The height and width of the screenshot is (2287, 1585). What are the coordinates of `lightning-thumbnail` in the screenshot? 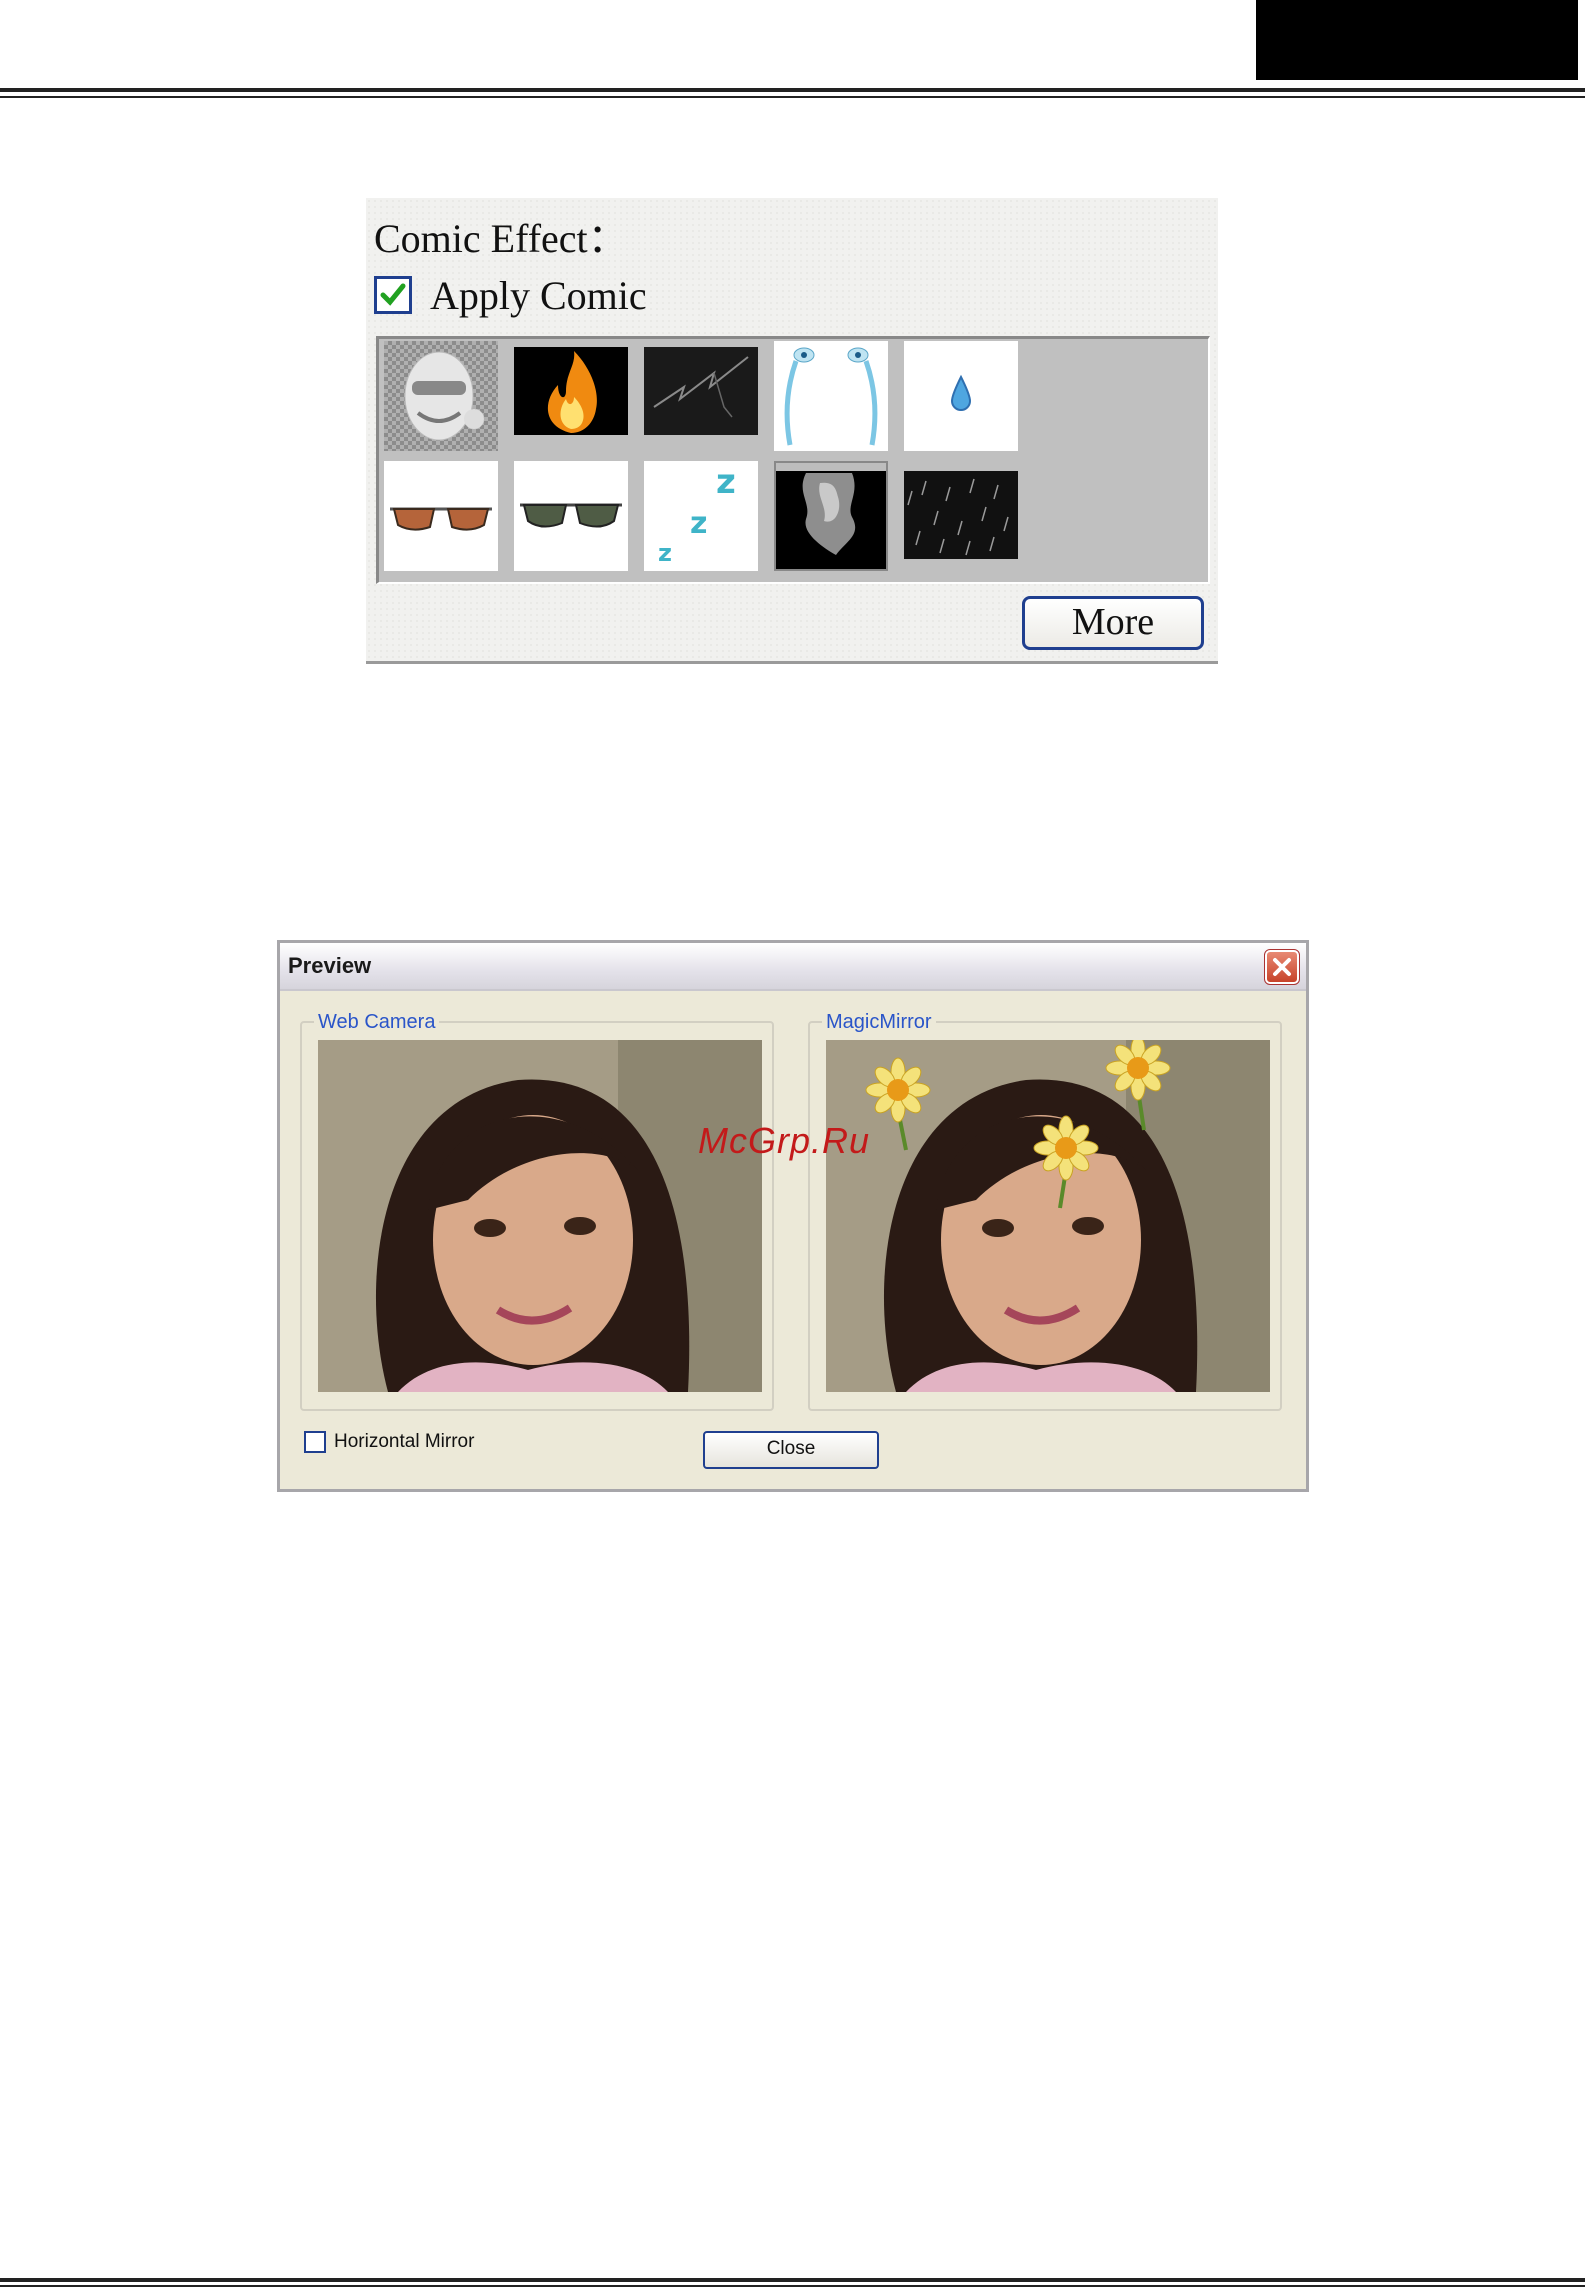 It's located at (701, 391).